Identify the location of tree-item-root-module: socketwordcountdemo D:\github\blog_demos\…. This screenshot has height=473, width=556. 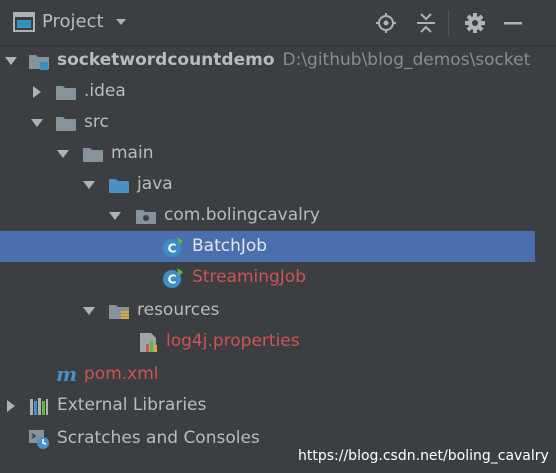
(278, 60).